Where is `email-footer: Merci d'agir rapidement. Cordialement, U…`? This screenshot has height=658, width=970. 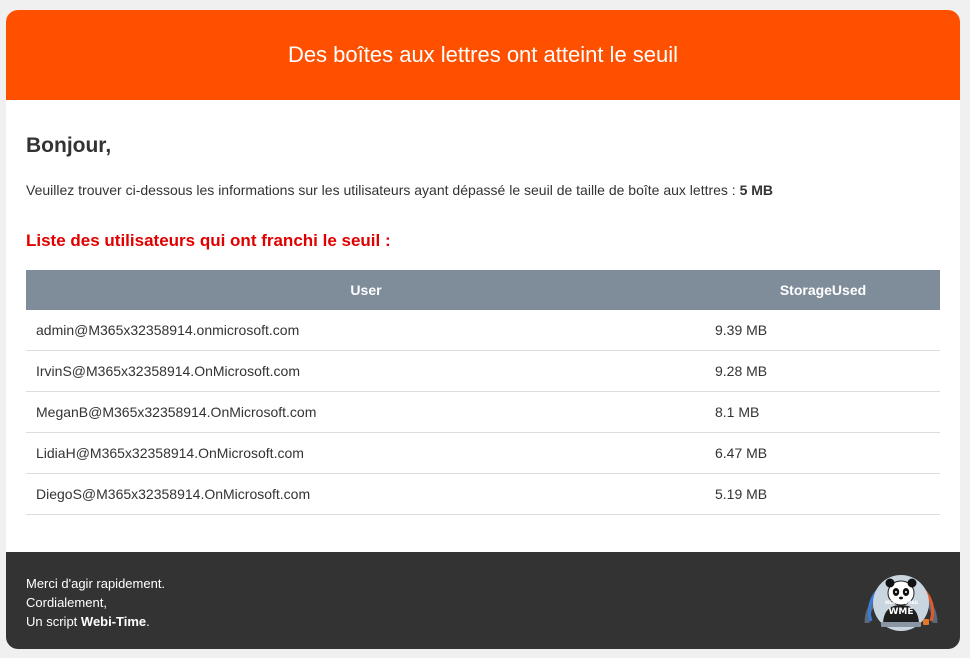 email-footer: Merci d'agir rapidement. Cordialement, U… is located at coordinates (483, 600).